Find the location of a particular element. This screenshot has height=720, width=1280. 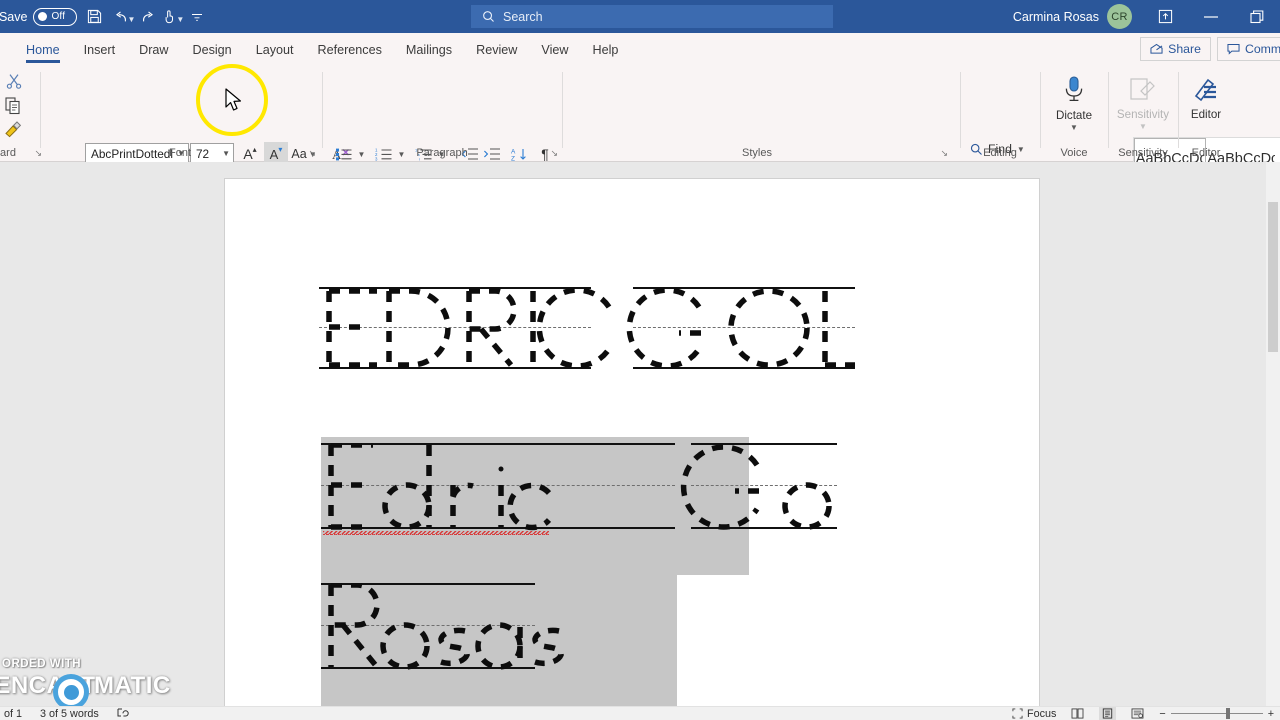

autosave-toggle: oSave Off is located at coordinates (39, 16).